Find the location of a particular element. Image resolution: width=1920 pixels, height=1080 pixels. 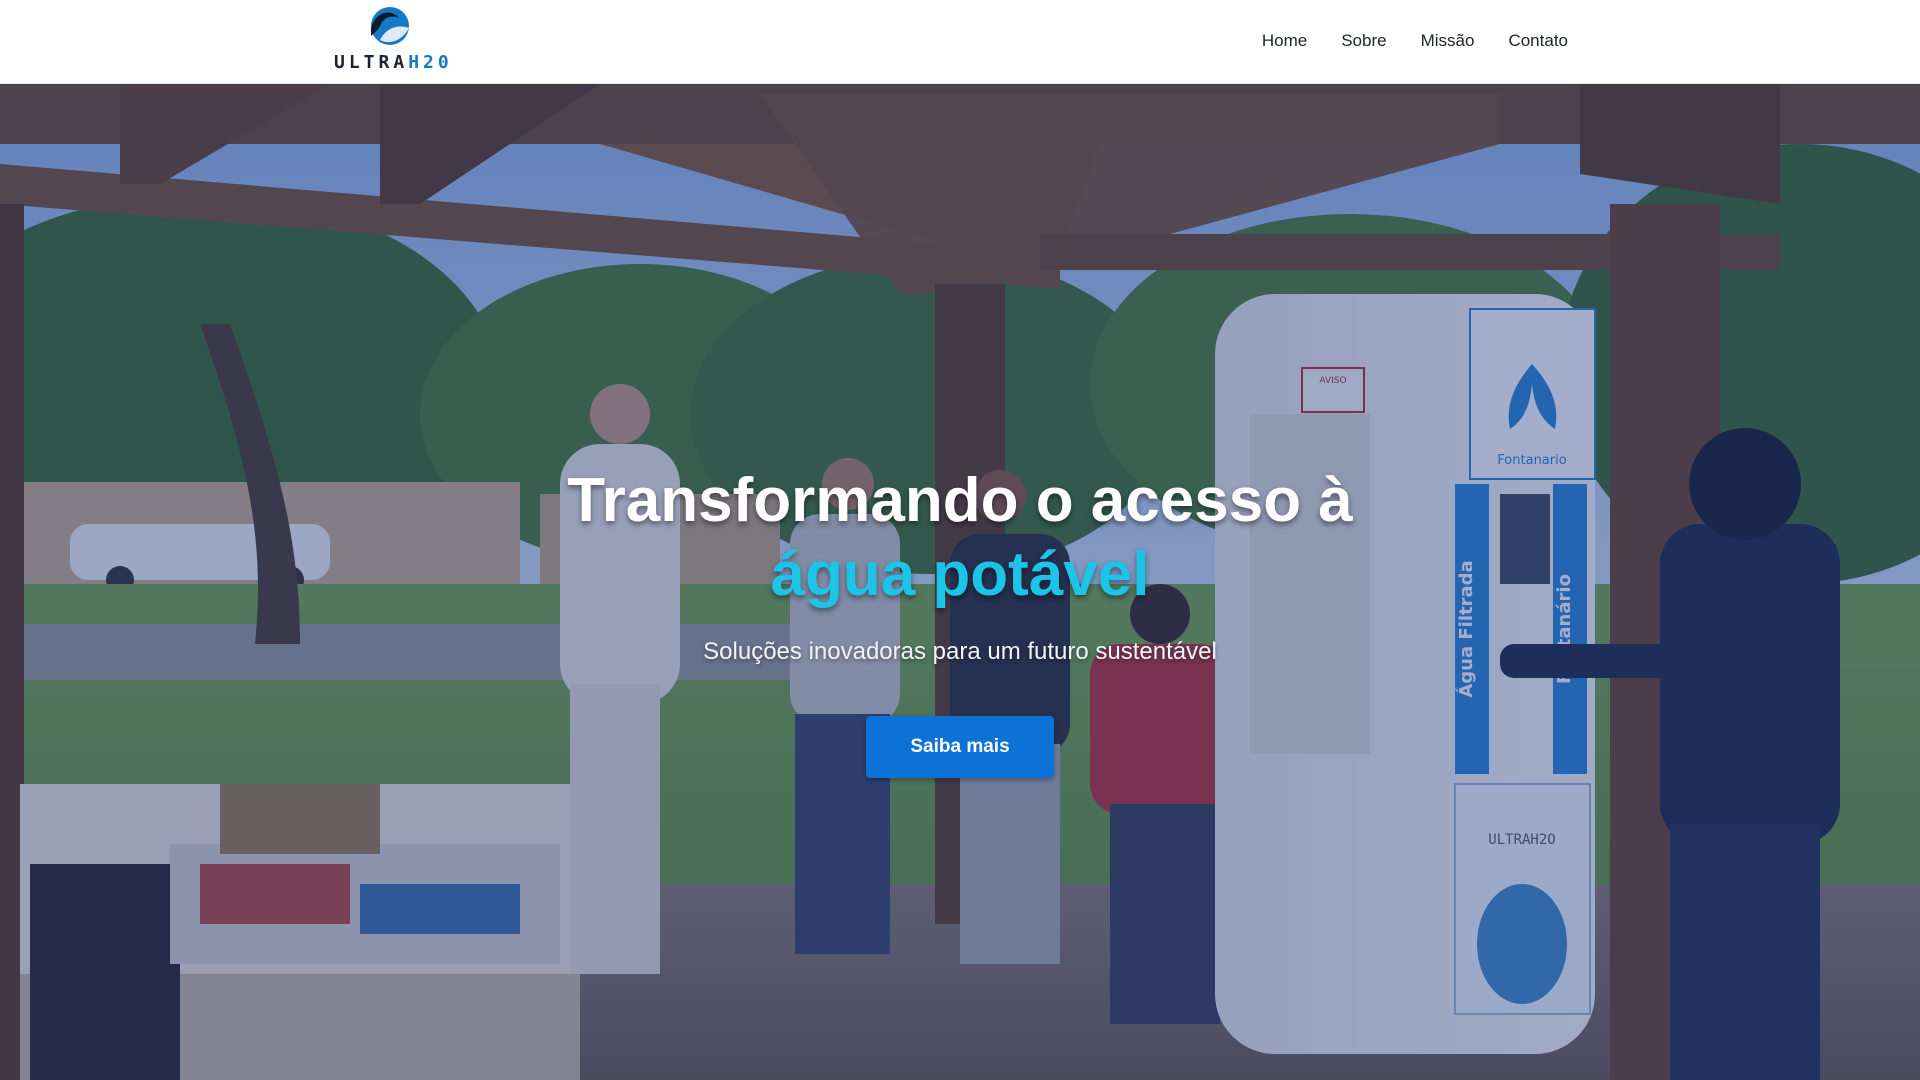

nav-item-contato: Contato is located at coordinates (1538, 41).